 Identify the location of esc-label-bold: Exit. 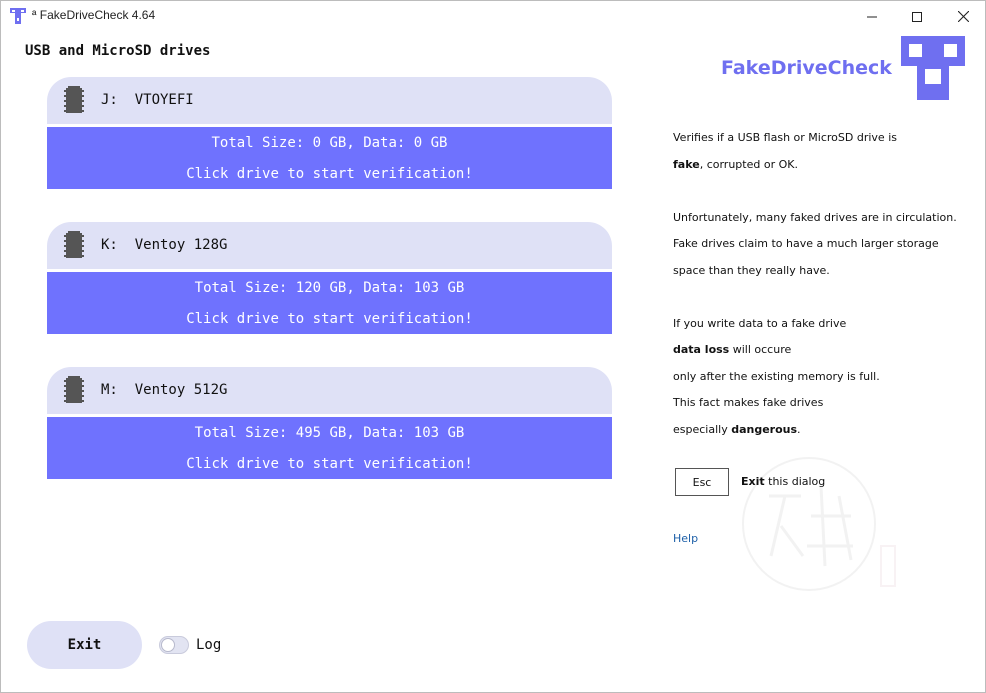
(753, 481).